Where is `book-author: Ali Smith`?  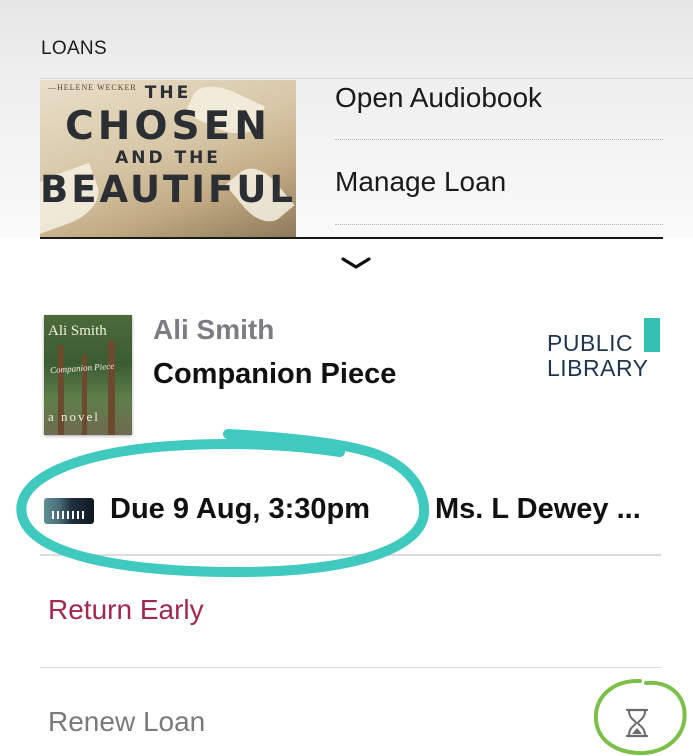
book-author: Ali Smith is located at coordinates (214, 329).